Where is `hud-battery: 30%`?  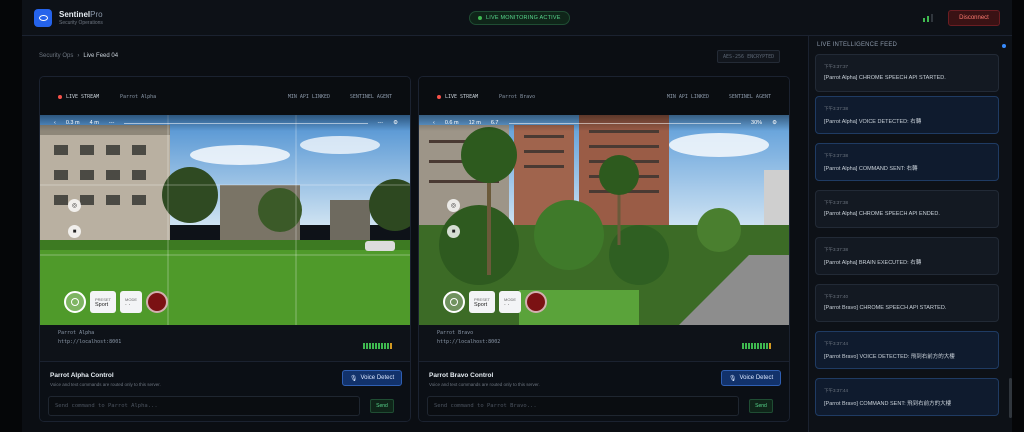
hud-battery: 30% is located at coordinates (757, 123).